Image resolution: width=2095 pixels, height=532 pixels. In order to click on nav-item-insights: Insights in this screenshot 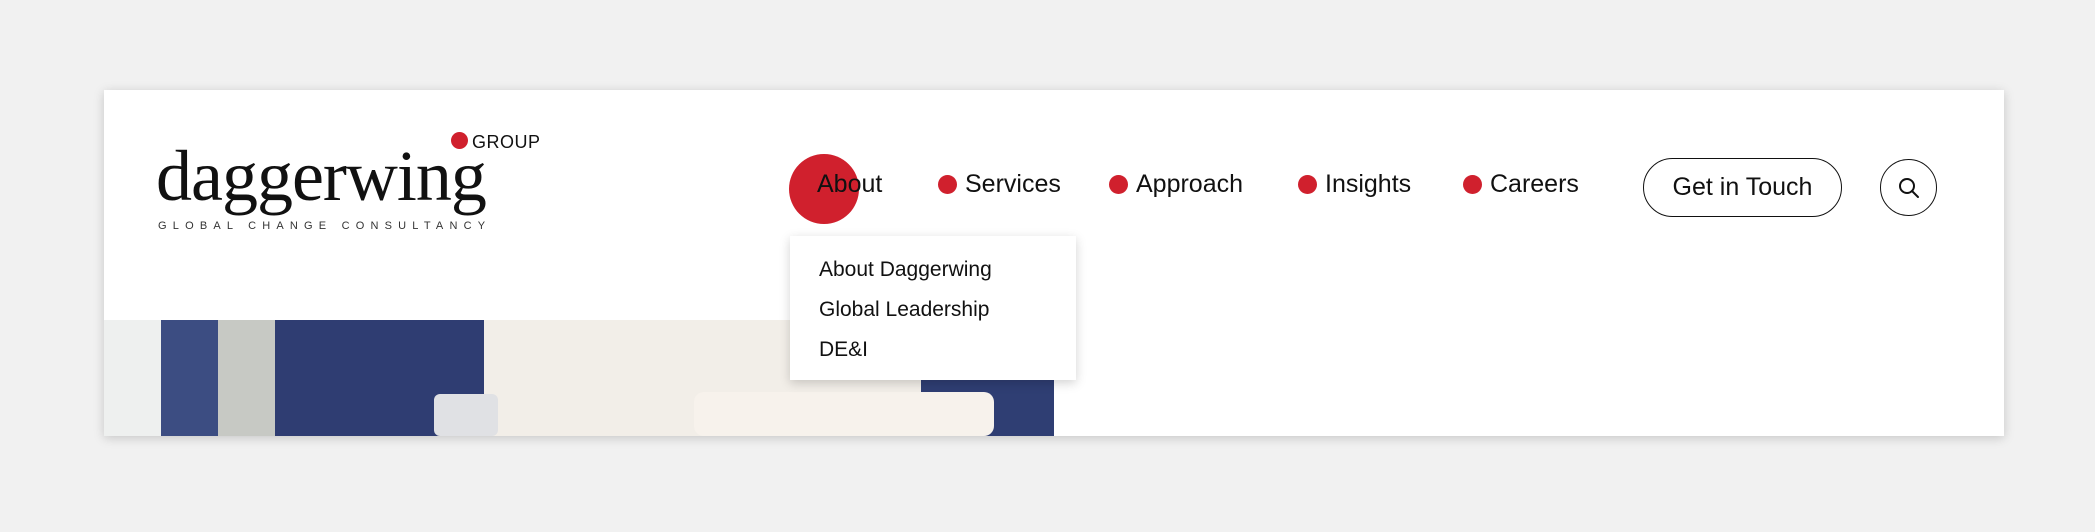, I will do `click(1354, 184)`.